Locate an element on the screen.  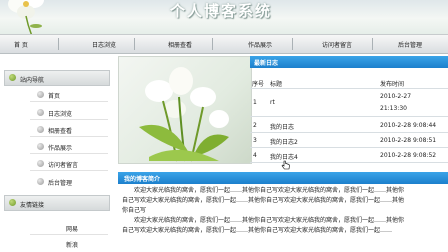
tulip-image is located at coordinates (184, 114).